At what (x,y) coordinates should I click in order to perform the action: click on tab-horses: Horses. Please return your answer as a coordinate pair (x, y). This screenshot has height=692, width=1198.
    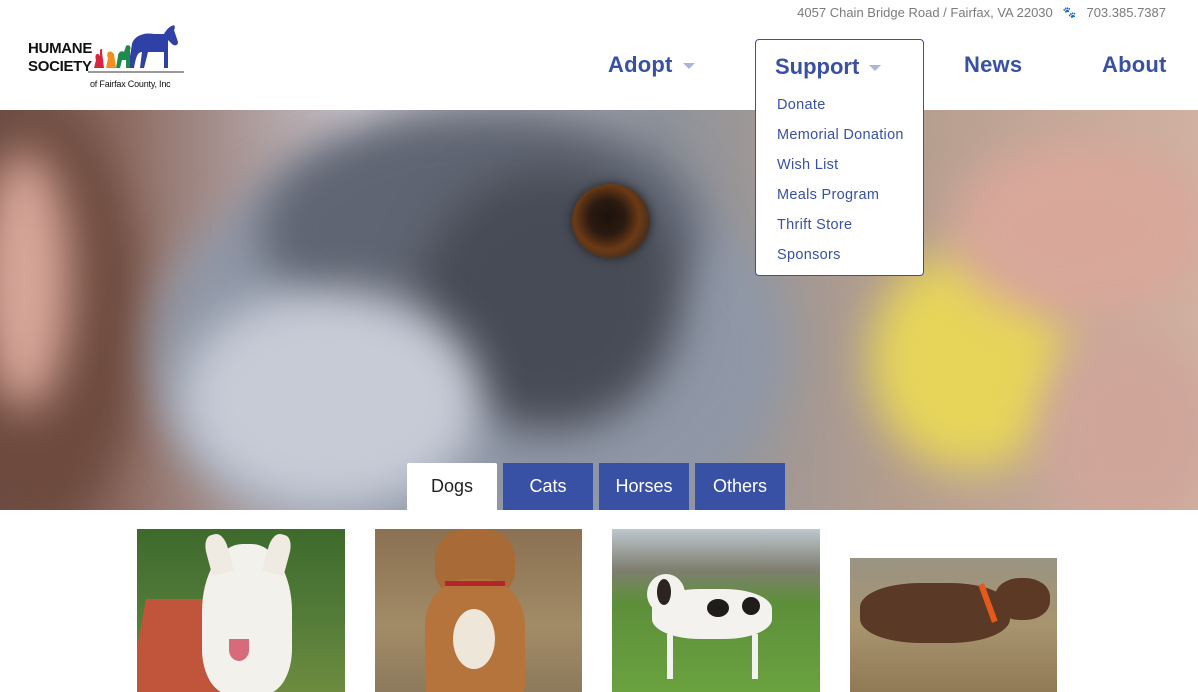
    Looking at the image, I should click on (644, 486).